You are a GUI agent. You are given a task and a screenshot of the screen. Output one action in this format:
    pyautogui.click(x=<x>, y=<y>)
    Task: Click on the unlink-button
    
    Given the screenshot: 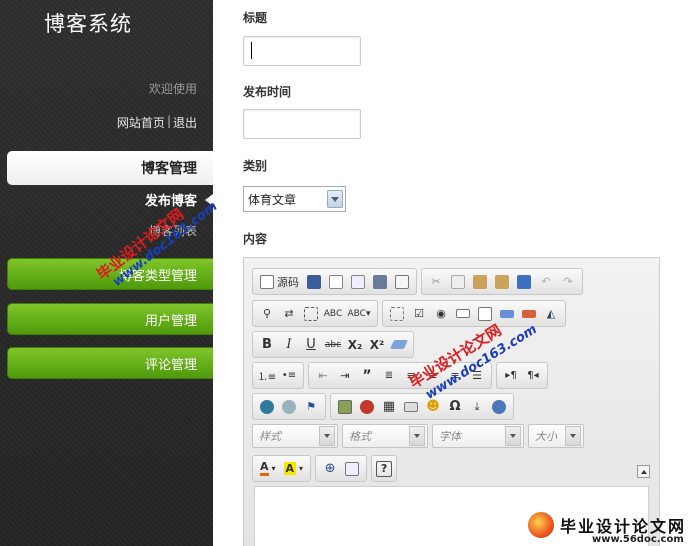 What is the action you would take?
    pyautogui.click(x=289, y=407)
    